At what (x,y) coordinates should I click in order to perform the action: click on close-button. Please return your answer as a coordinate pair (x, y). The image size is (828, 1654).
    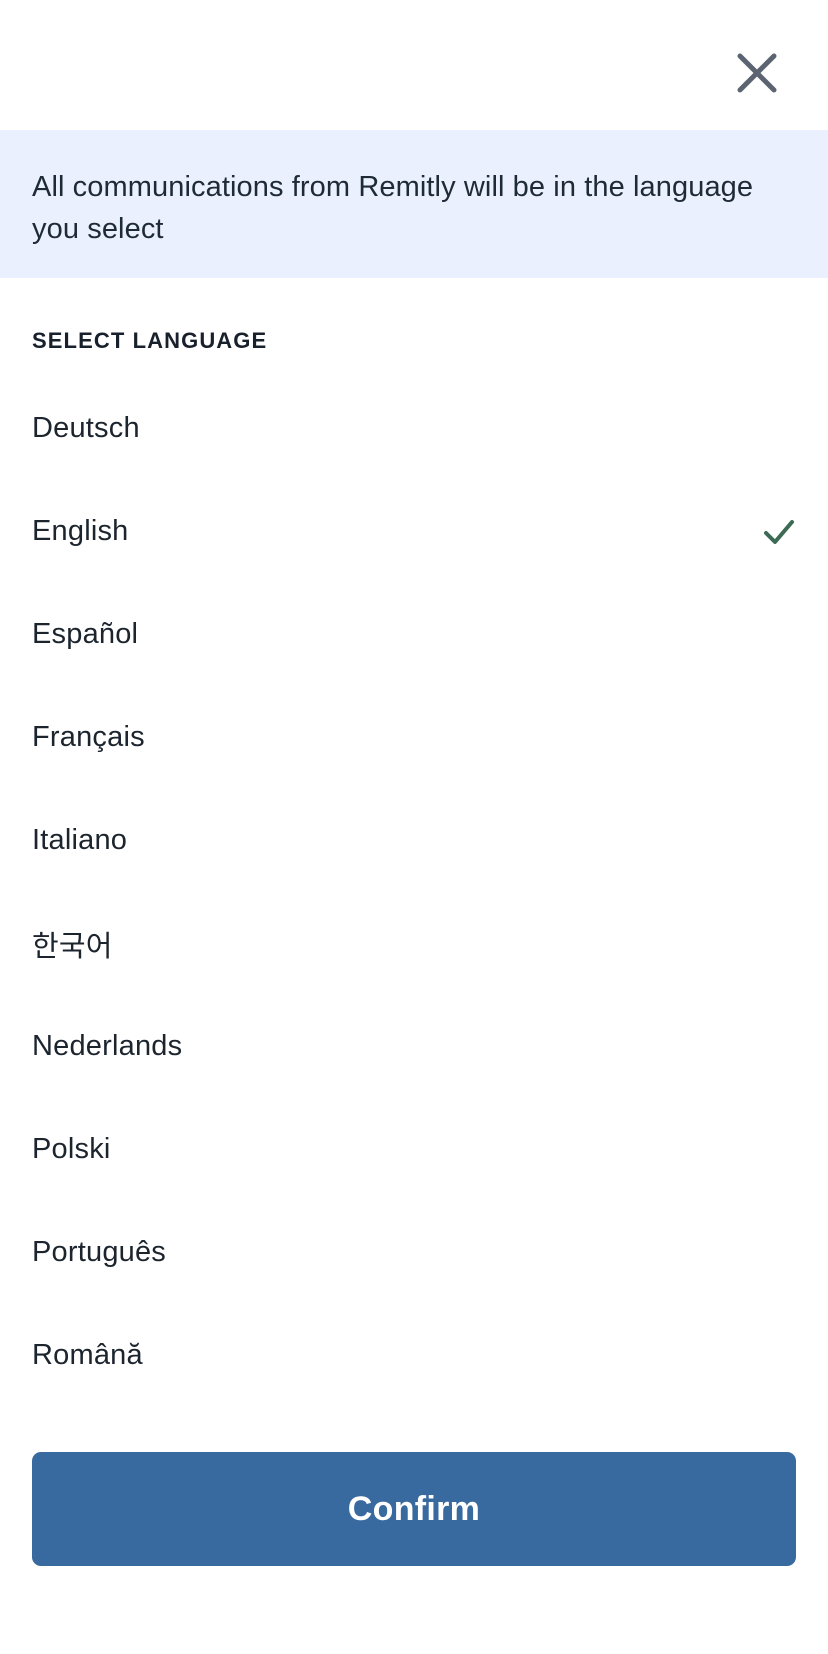
    Looking at the image, I should click on (757, 73).